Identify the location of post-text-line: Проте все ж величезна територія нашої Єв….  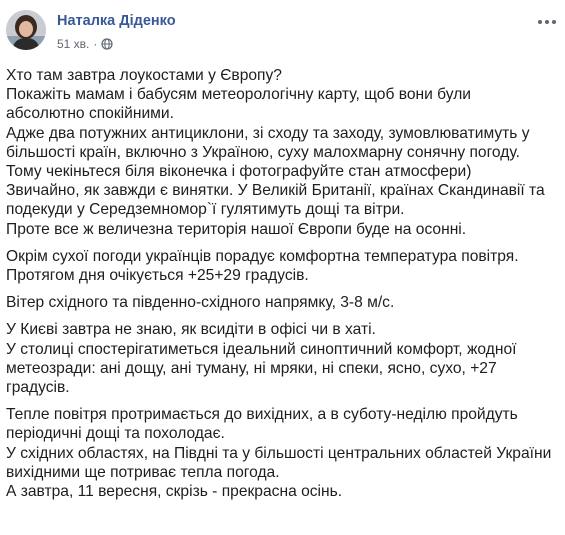
(236, 229).